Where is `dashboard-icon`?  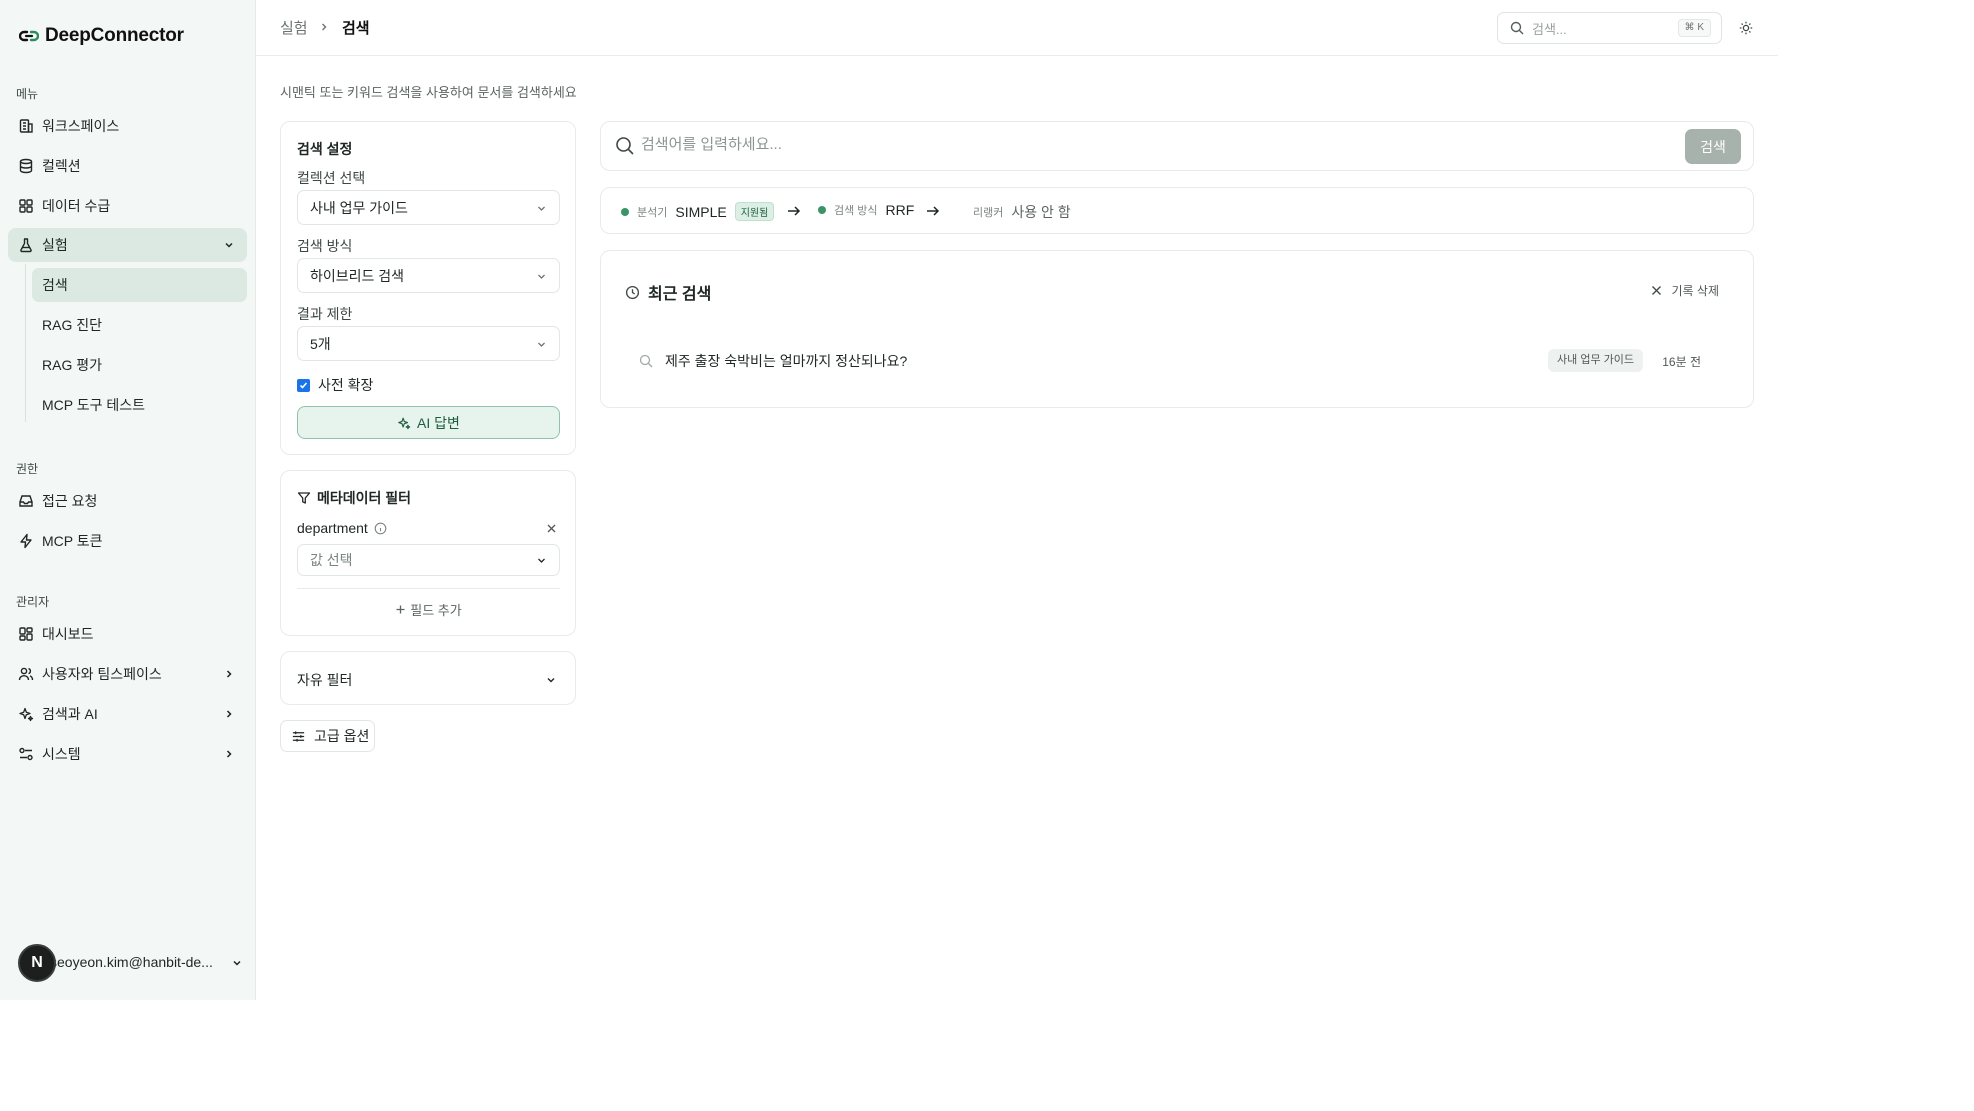 dashboard-icon is located at coordinates (26, 634).